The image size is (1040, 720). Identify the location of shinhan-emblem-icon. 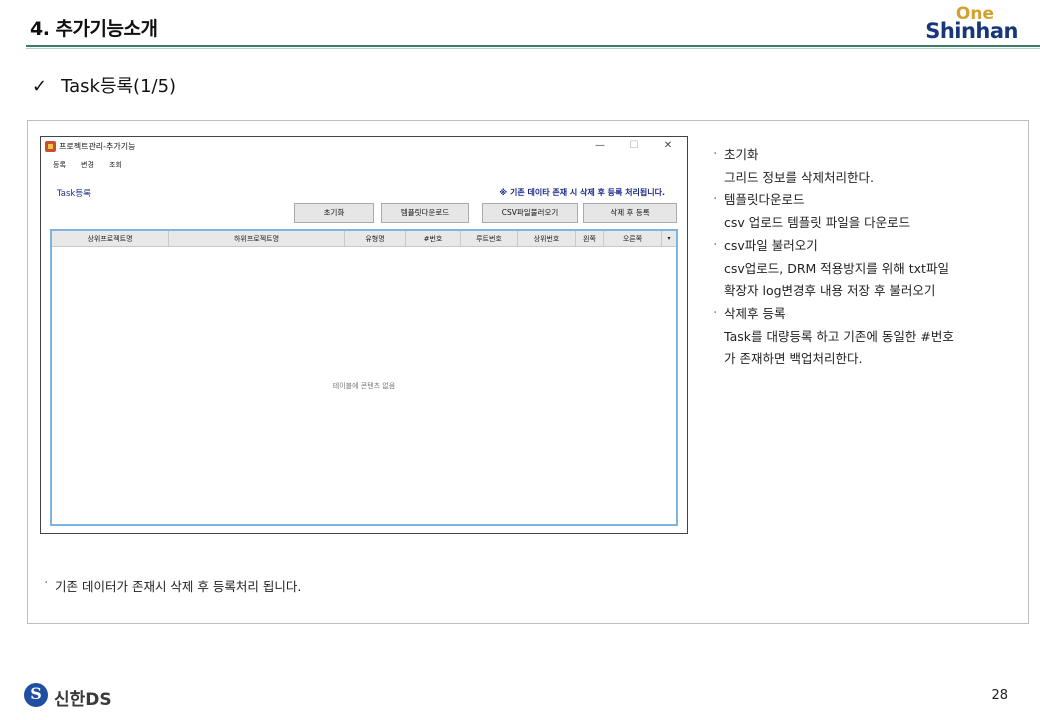
(36, 695).